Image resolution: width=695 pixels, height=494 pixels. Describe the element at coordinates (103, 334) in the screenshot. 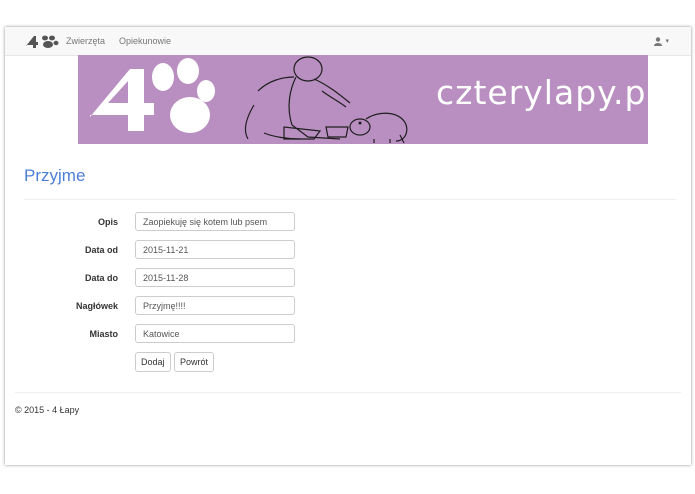

I see `miasto-label: Miasto` at that location.